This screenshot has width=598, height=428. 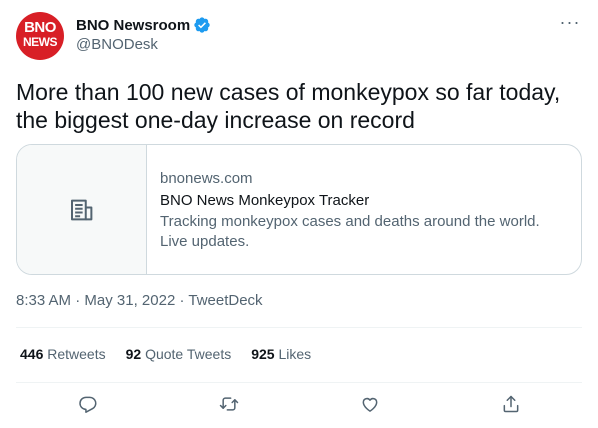 I want to click on avatar-text-top: BNO, so click(x=40, y=27).